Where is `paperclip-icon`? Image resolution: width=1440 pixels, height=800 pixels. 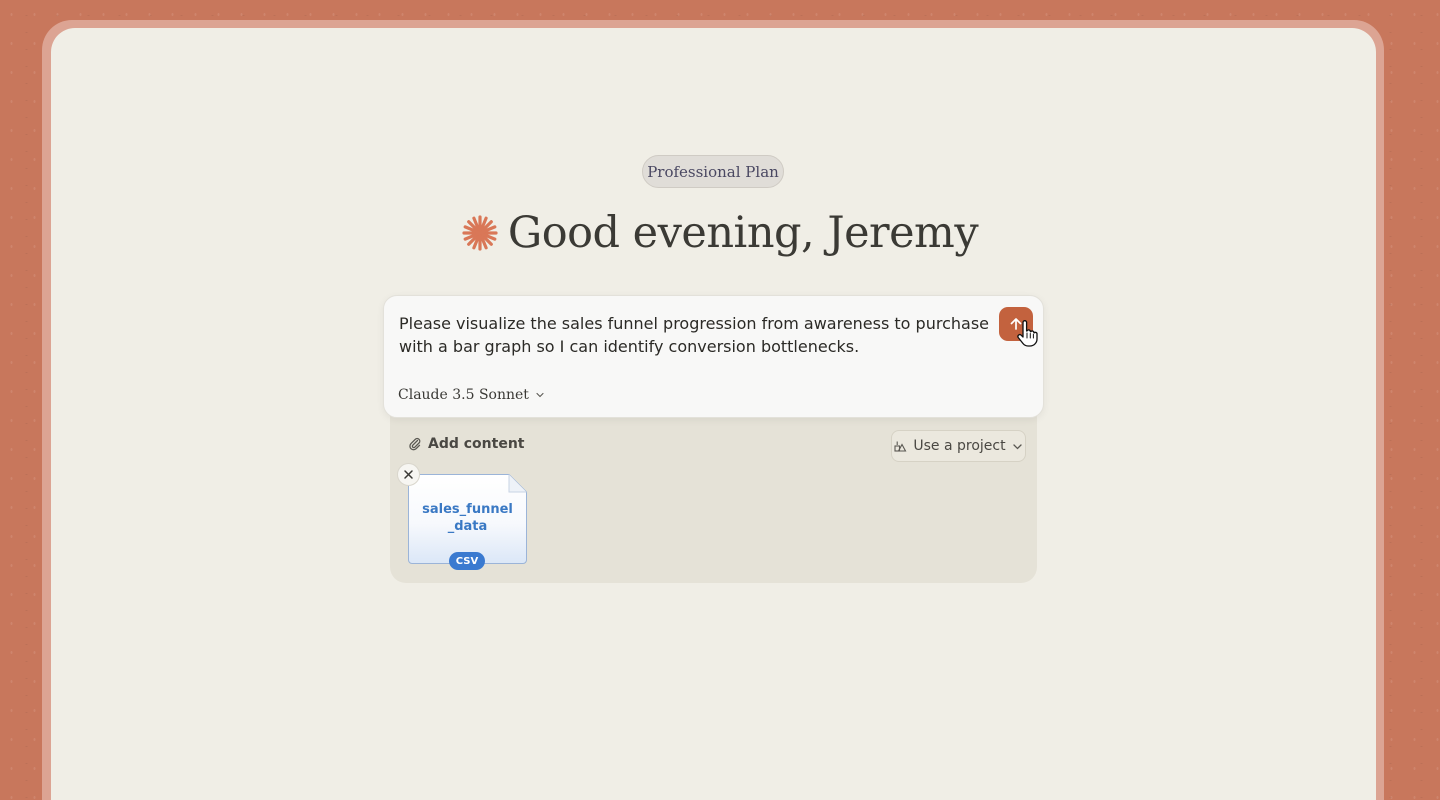 paperclip-icon is located at coordinates (415, 444).